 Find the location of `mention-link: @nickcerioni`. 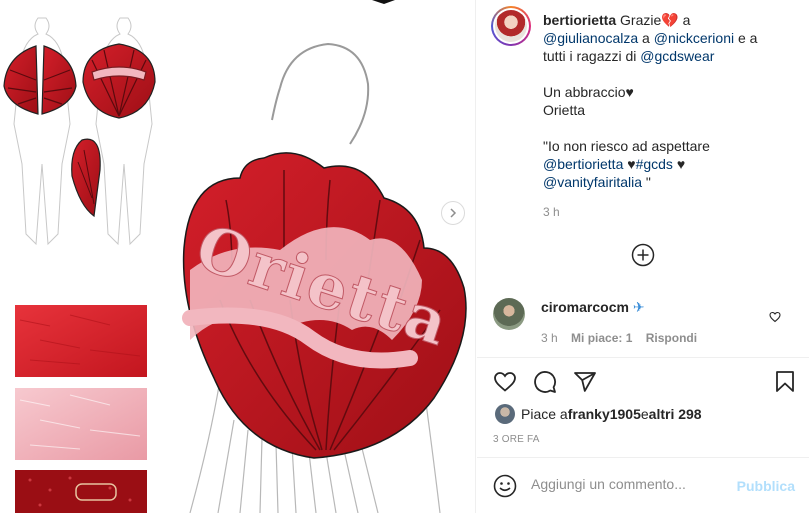

mention-link: @nickcerioni is located at coordinates (694, 38).